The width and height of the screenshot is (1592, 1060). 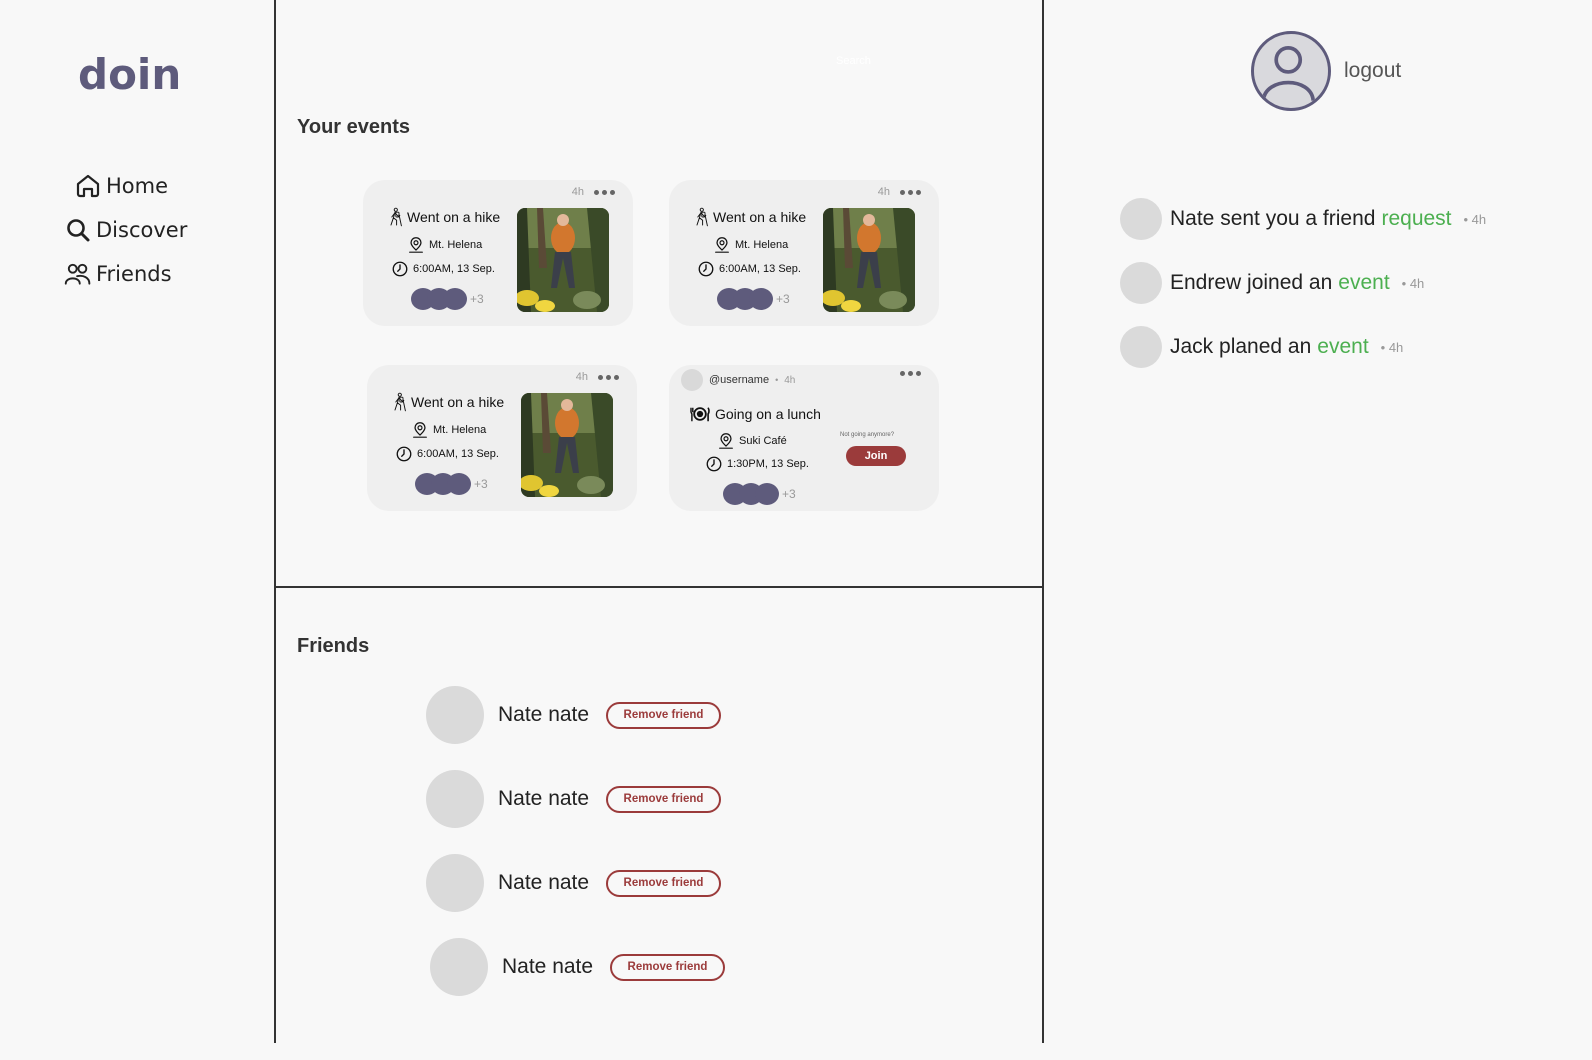 I want to click on event-title: Going on a lunch, so click(x=755, y=414).